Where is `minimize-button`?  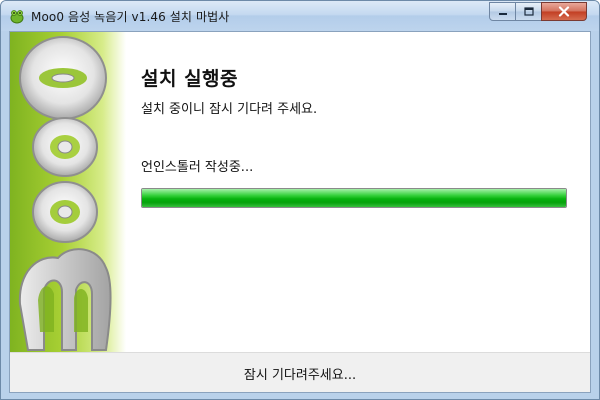
minimize-button is located at coordinates (502, 11).